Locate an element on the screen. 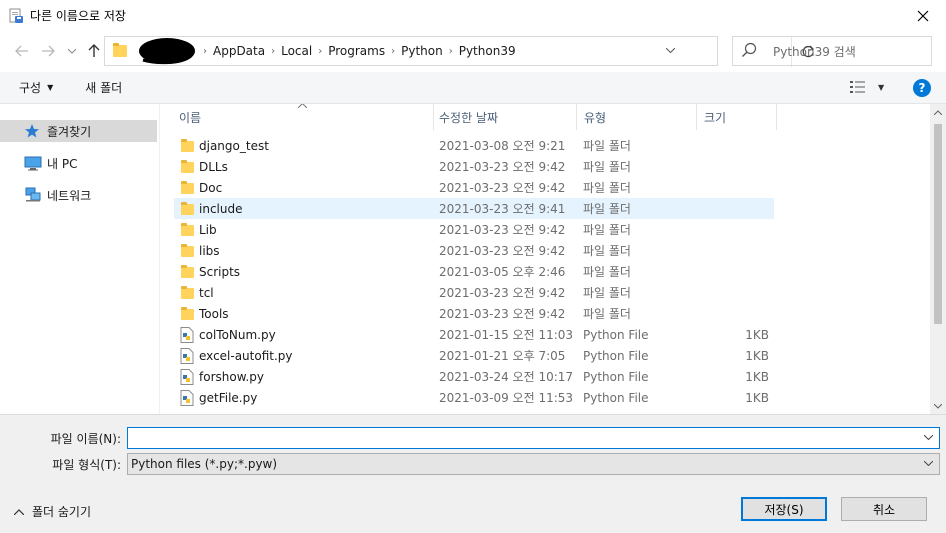  search-box: Python39 검색 is located at coordinates (832, 51).